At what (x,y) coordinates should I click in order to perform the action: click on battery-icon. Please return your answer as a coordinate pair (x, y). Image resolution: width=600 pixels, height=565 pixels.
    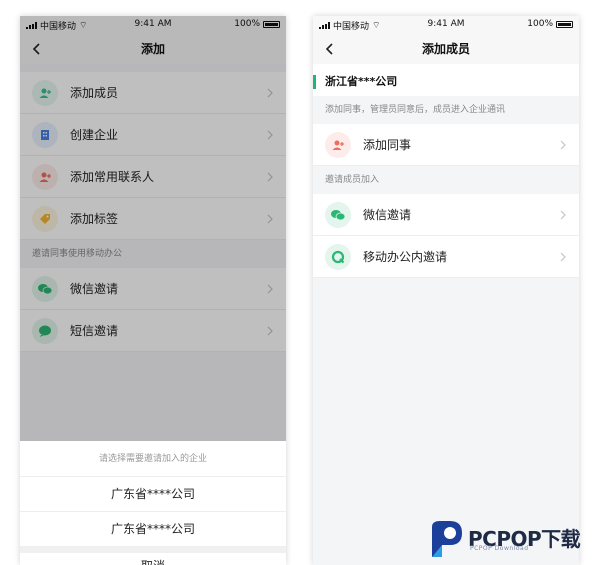
    Looking at the image, I should click on (564, 24).